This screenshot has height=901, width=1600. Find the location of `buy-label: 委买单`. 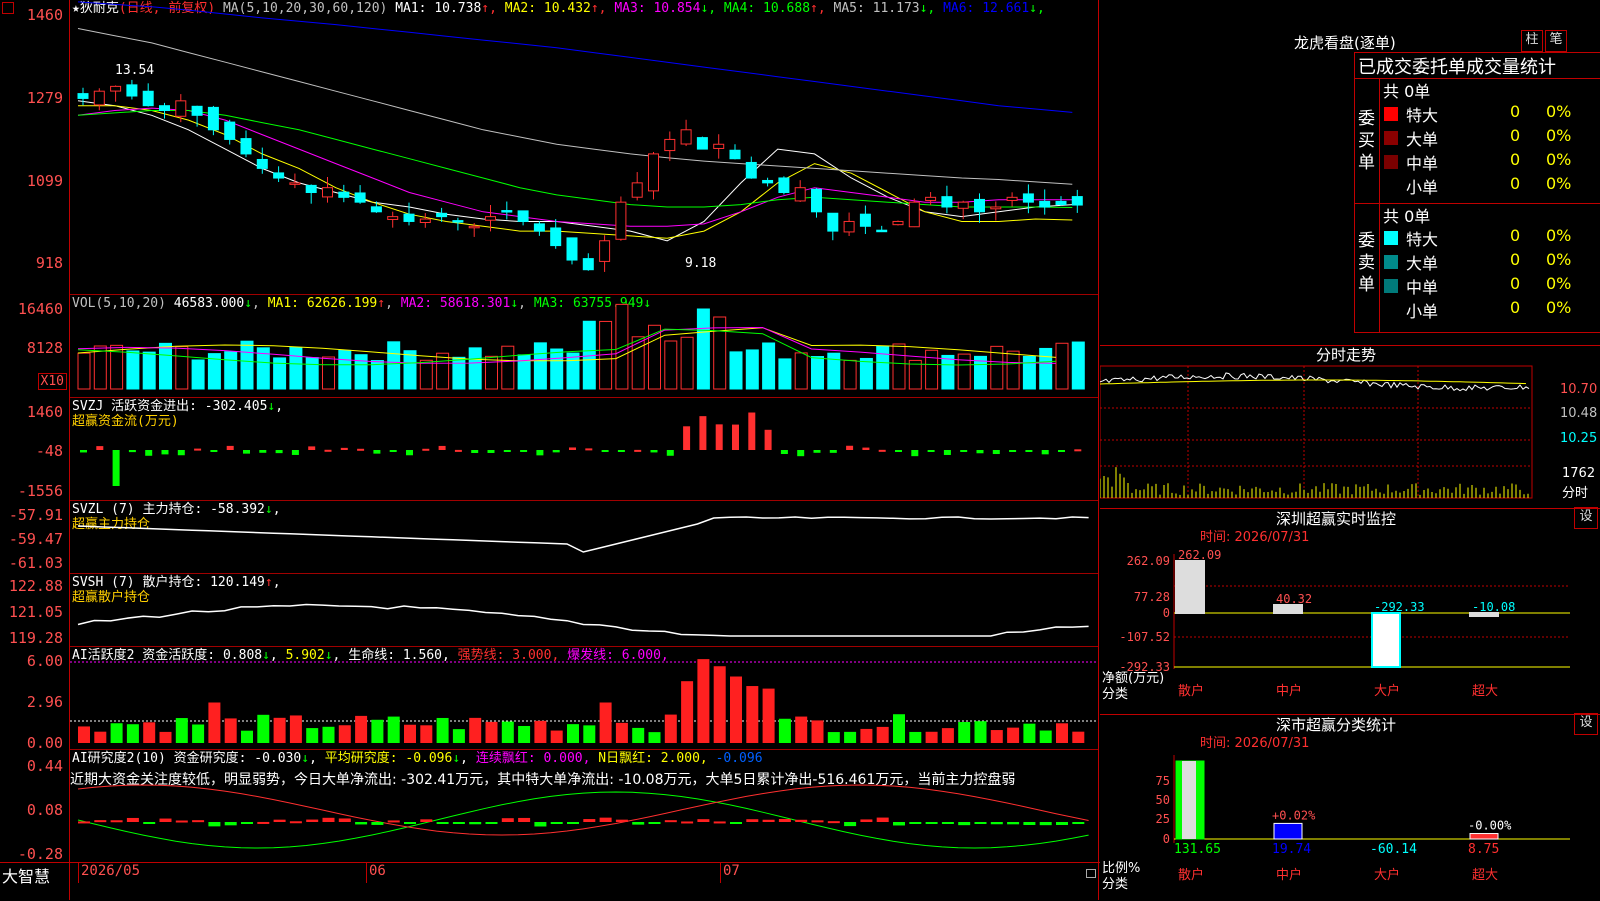

buy-label: 委买单 is located at coordinates (1366, 141).